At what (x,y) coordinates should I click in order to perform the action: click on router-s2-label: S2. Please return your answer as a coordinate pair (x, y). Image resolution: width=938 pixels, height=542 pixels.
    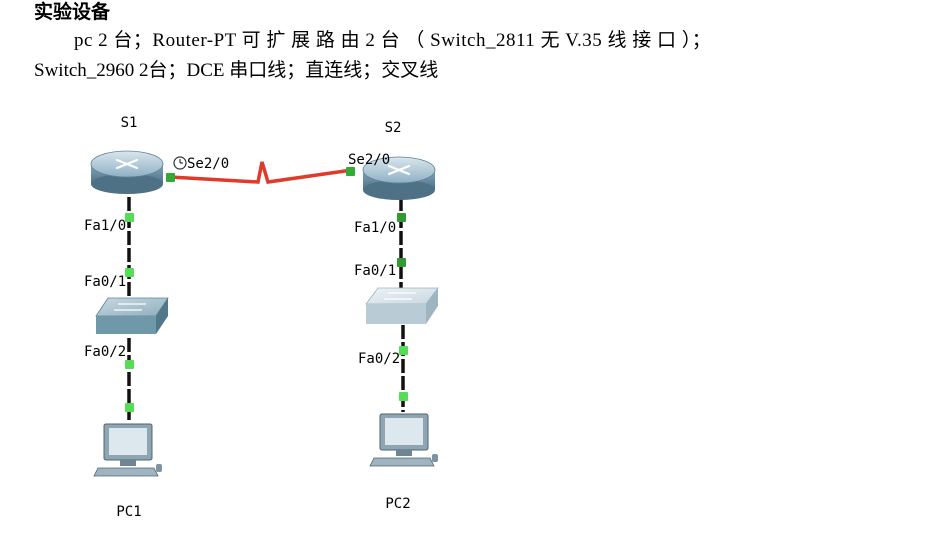
    Looking at the image, I should click on (393, 128).